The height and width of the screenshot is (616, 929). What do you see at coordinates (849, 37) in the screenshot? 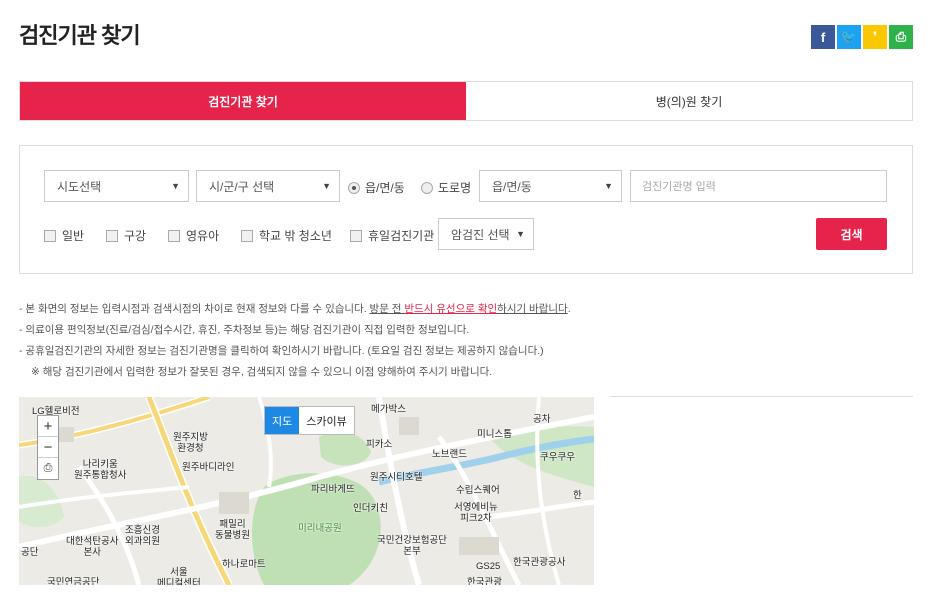
I see `twitter-icon: 🐦` at bounding box center [849, 37].